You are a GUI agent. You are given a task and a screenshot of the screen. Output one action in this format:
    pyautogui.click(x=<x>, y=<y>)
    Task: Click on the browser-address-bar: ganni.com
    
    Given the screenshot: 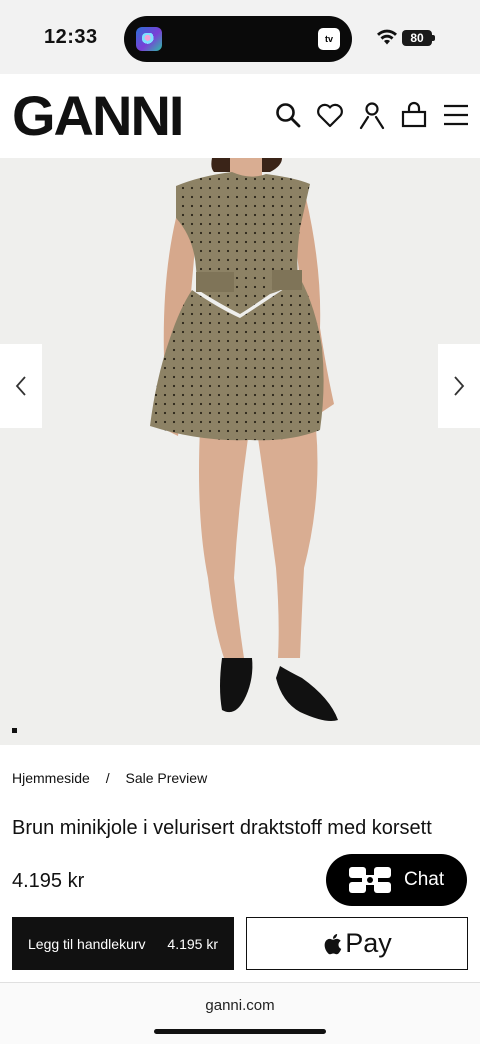 What is the action you would take?
    pyautogui.click(x=240, y=1013)
    